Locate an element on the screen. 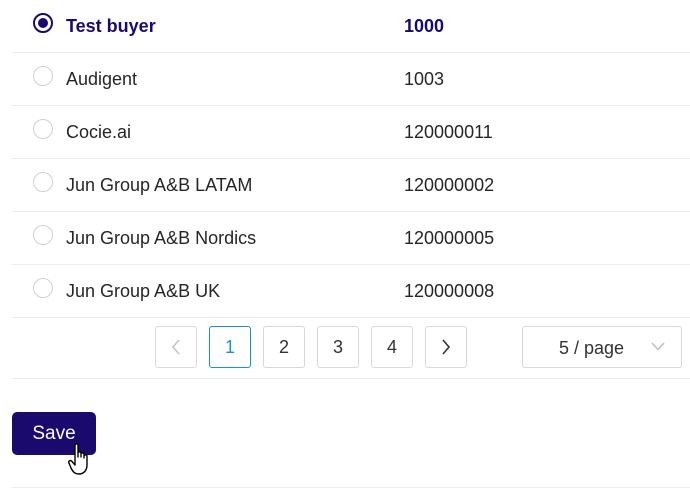 This screenshot has width=690, height=493. chevron-left-icon is located at coordinates (175, 347).